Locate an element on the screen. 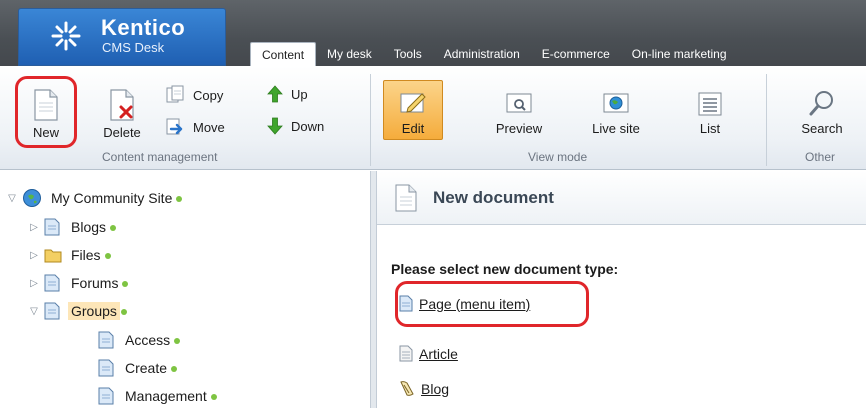 The height and width of the screenshot is (408, 866). view-mode-group-label: View mode is located at coordinates (558, 157).